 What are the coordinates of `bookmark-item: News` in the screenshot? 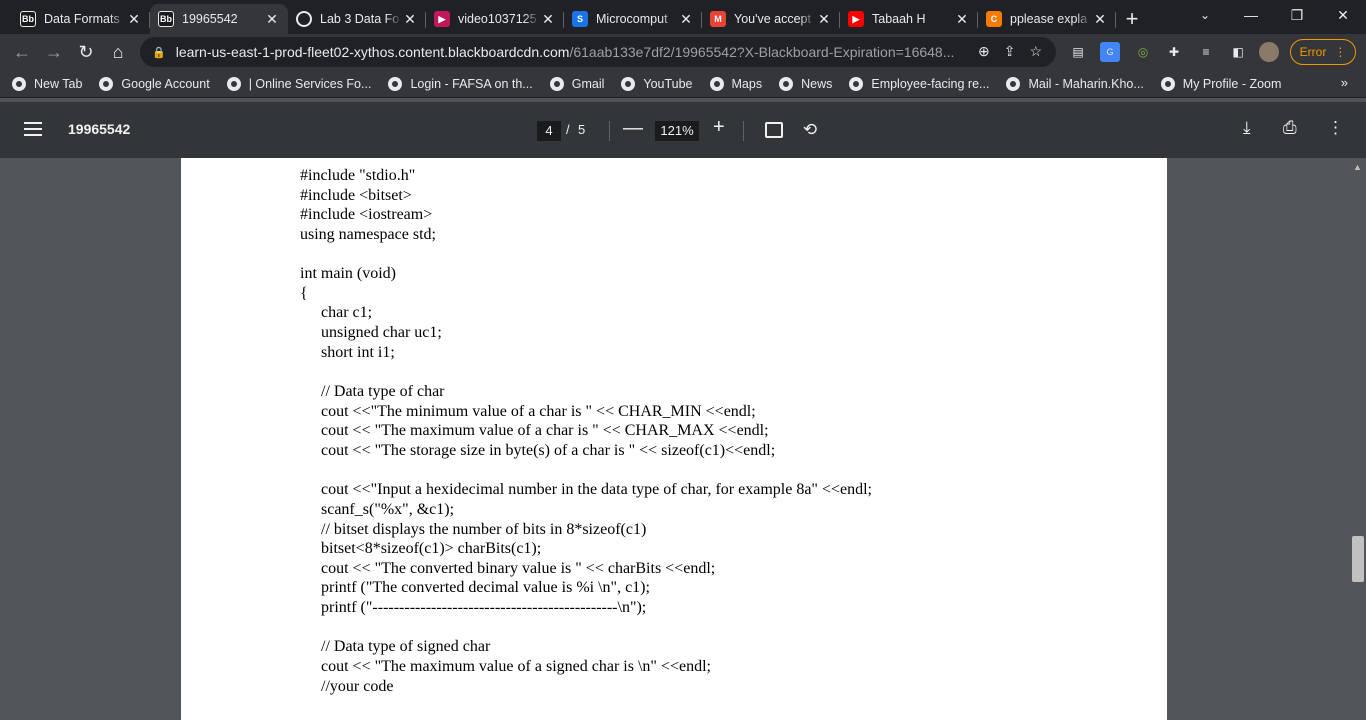 It's located at (806, 83).